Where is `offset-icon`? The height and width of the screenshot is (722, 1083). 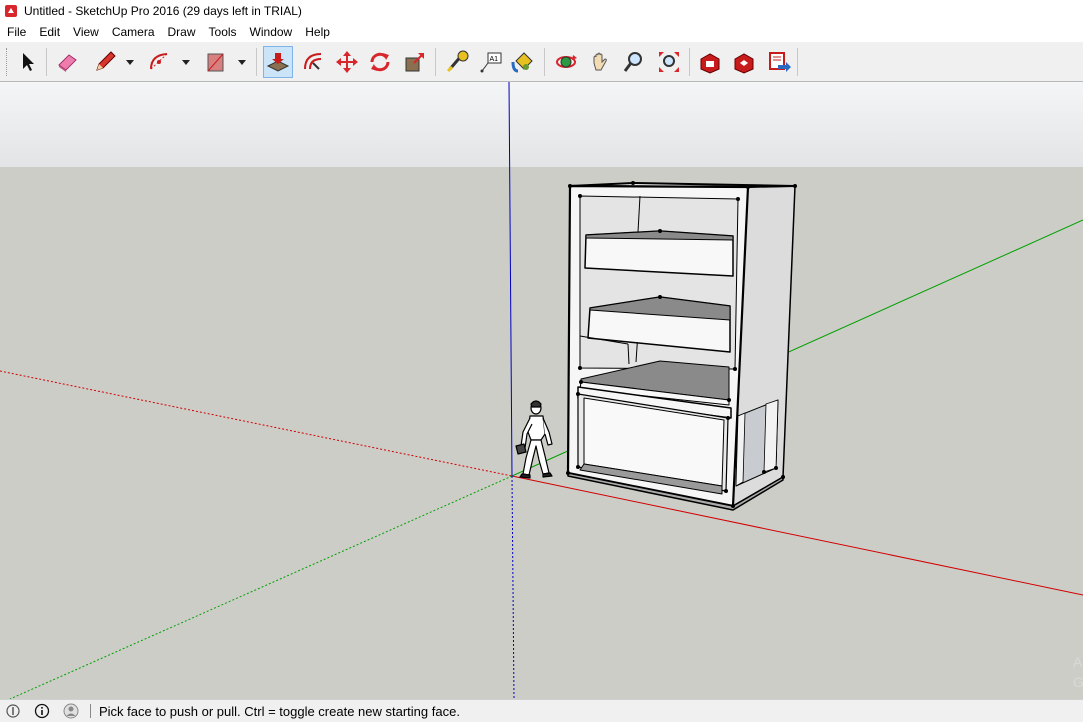 offset-icon is located at coordinates (313, 61).